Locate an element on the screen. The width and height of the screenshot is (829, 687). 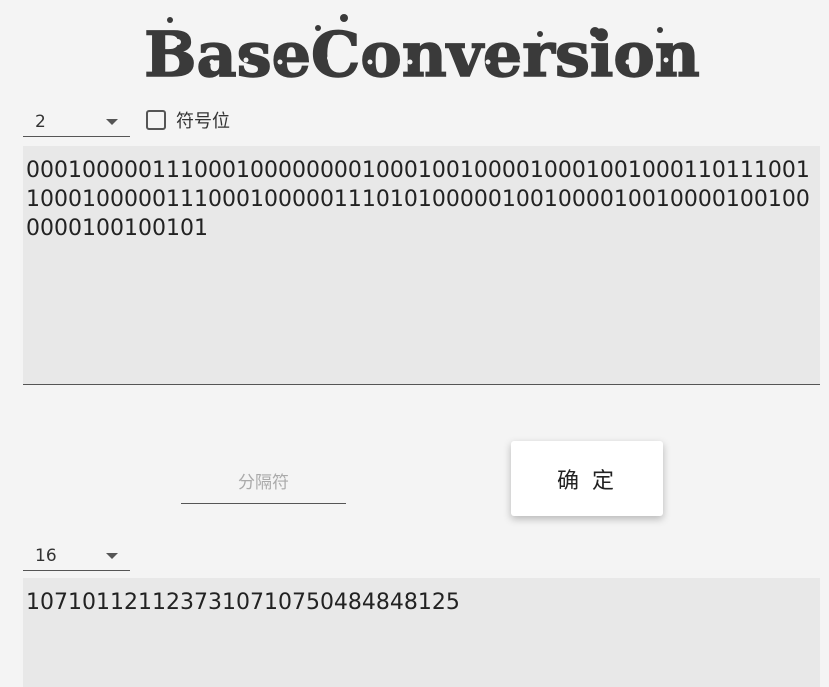
logo-text: BaseConversion is located at coordinates (422, 54).